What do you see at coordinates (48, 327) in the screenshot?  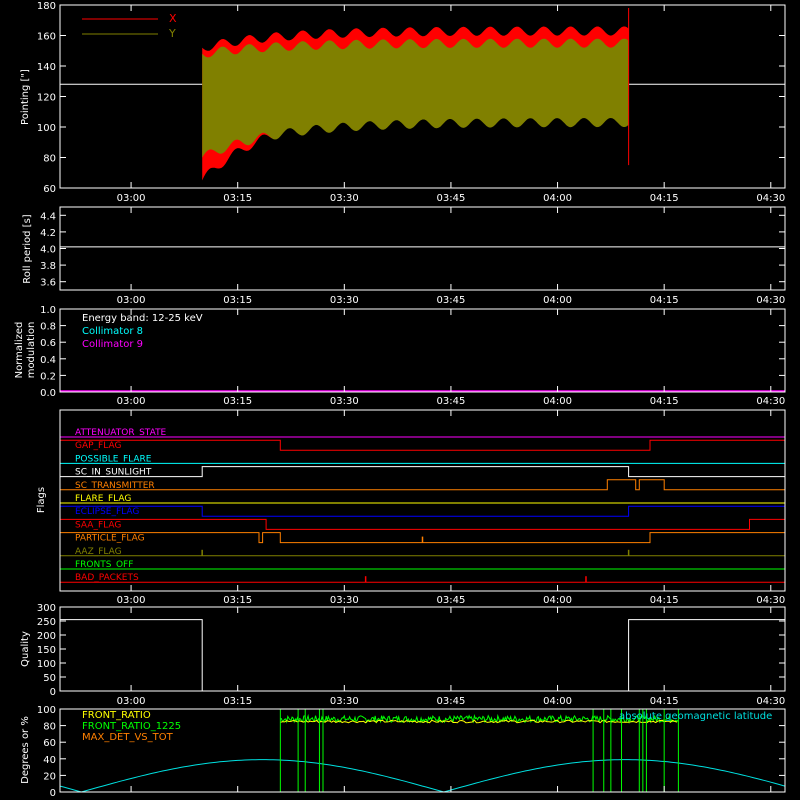 I see `y-tick-label: 0.8` at bounding box center [48, 327].